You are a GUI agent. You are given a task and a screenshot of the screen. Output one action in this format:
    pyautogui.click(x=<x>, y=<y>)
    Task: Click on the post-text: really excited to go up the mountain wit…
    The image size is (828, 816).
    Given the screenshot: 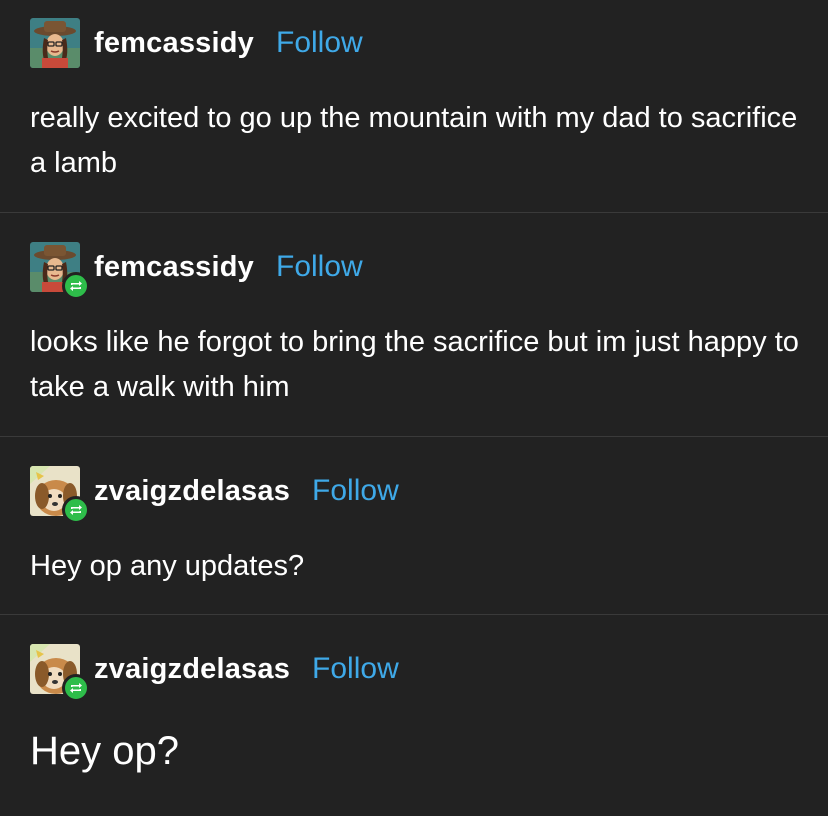 What is the action you would take?
    pyautogui.click(x=414, y=140)
    